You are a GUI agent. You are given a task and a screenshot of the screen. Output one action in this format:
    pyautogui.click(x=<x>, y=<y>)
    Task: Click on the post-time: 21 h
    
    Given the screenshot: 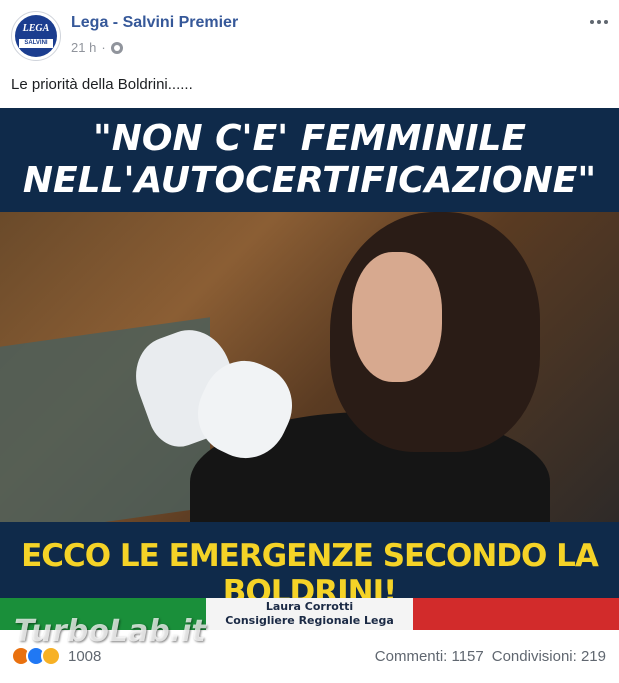 What is the action you would take?
    pyautogui.click(x=83, y=47)
    